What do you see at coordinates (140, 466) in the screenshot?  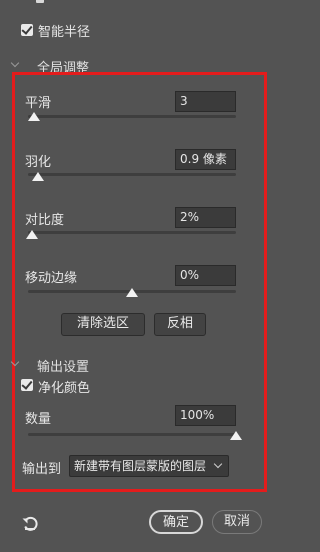 I see `output-to-value: 新建带有图层蒙版的图层` at bounding box center [140, 466].